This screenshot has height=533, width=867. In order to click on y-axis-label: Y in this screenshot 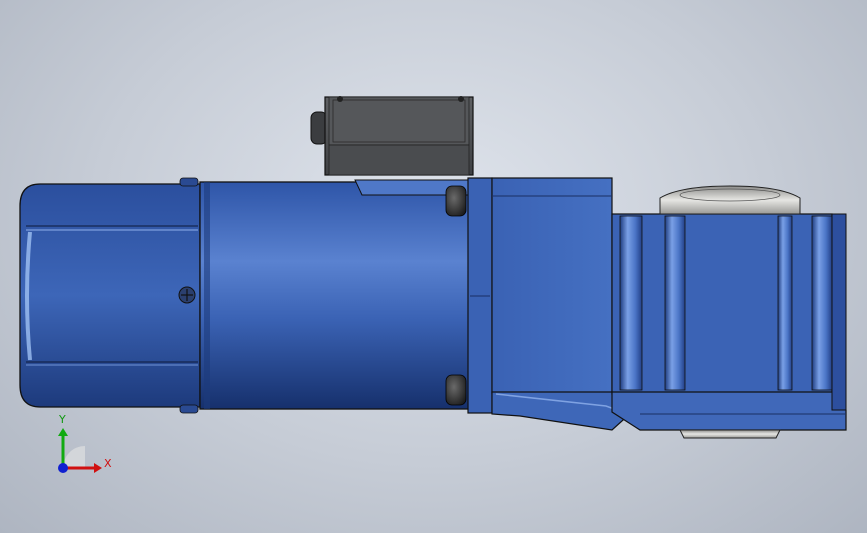, I will do `click(62, 419)`.